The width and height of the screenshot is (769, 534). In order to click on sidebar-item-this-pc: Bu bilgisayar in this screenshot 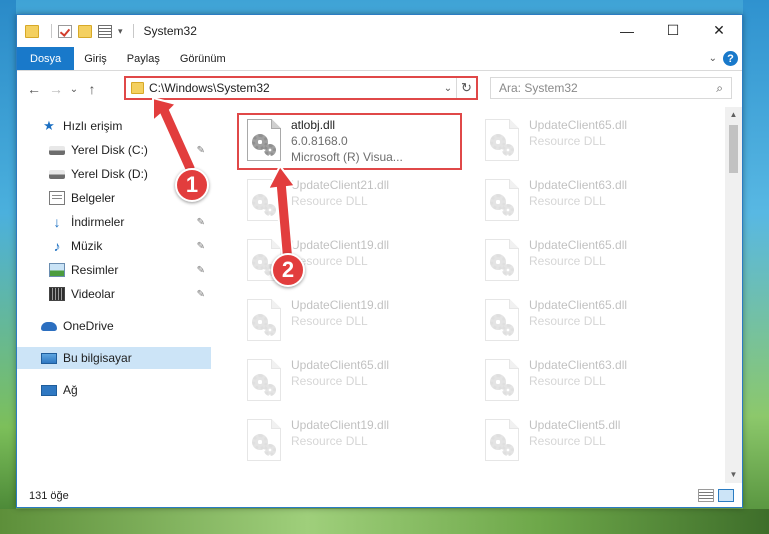, I will do `click(114, 358)`.